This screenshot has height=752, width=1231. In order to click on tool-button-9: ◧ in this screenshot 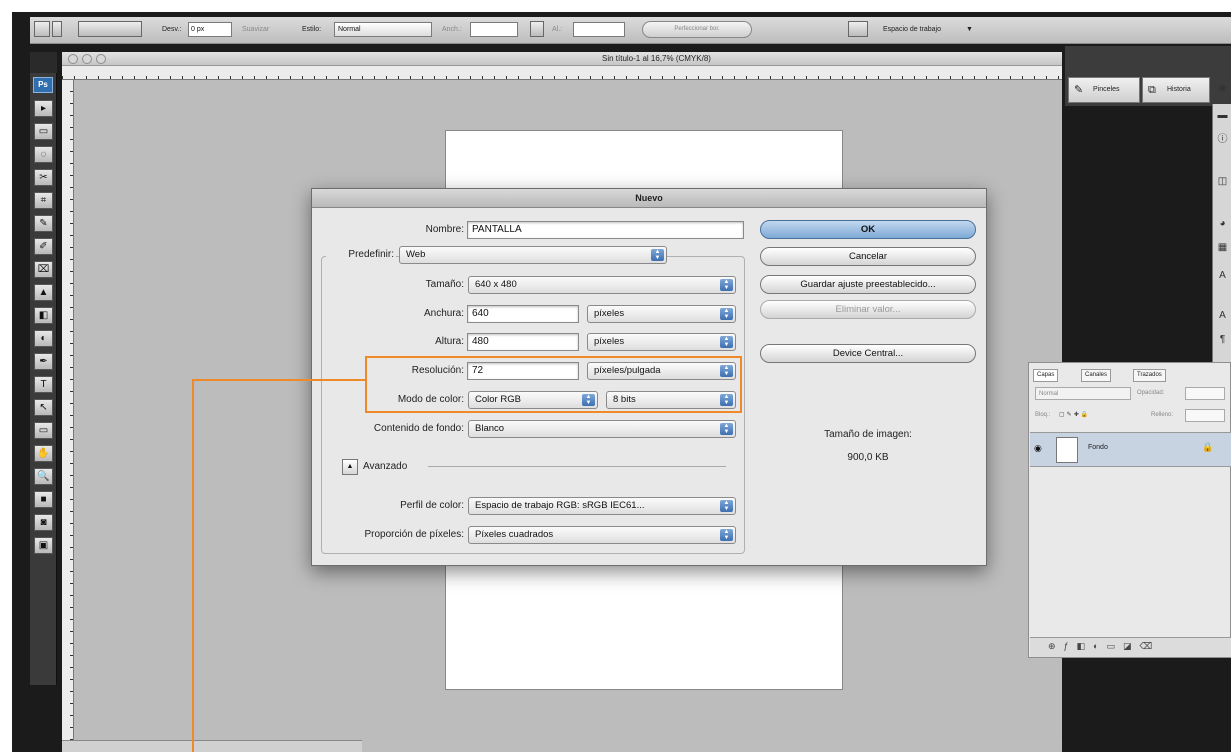, I will do `click(43, 315)`.